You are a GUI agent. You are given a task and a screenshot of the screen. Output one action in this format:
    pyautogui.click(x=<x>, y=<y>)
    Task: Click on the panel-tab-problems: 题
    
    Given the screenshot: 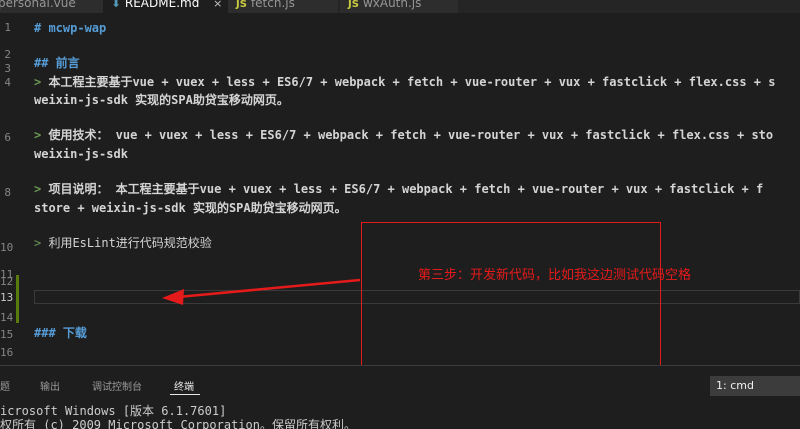 What is the action you would take?
    pyautogui.click(x=5, y=385)
    